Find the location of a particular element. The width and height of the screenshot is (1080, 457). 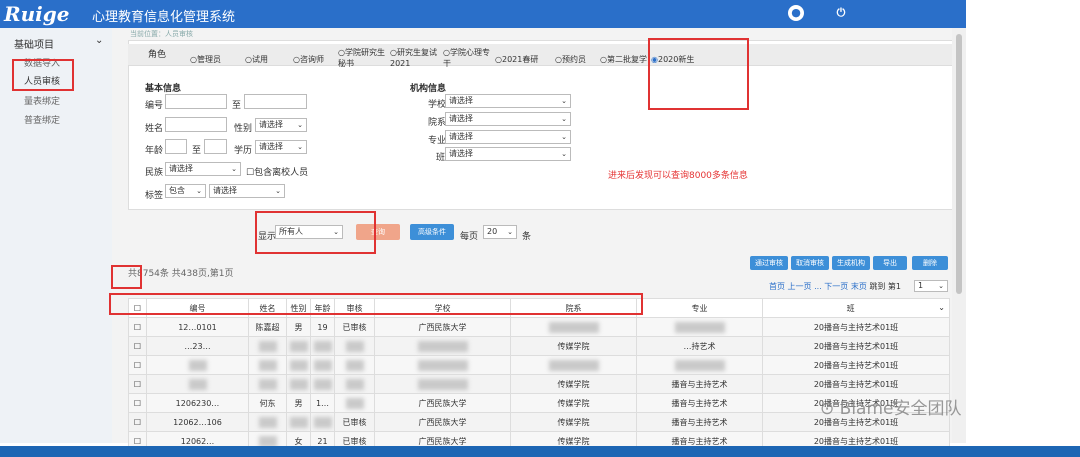

age-to-label: 至 is located at coordinates (197, 151).